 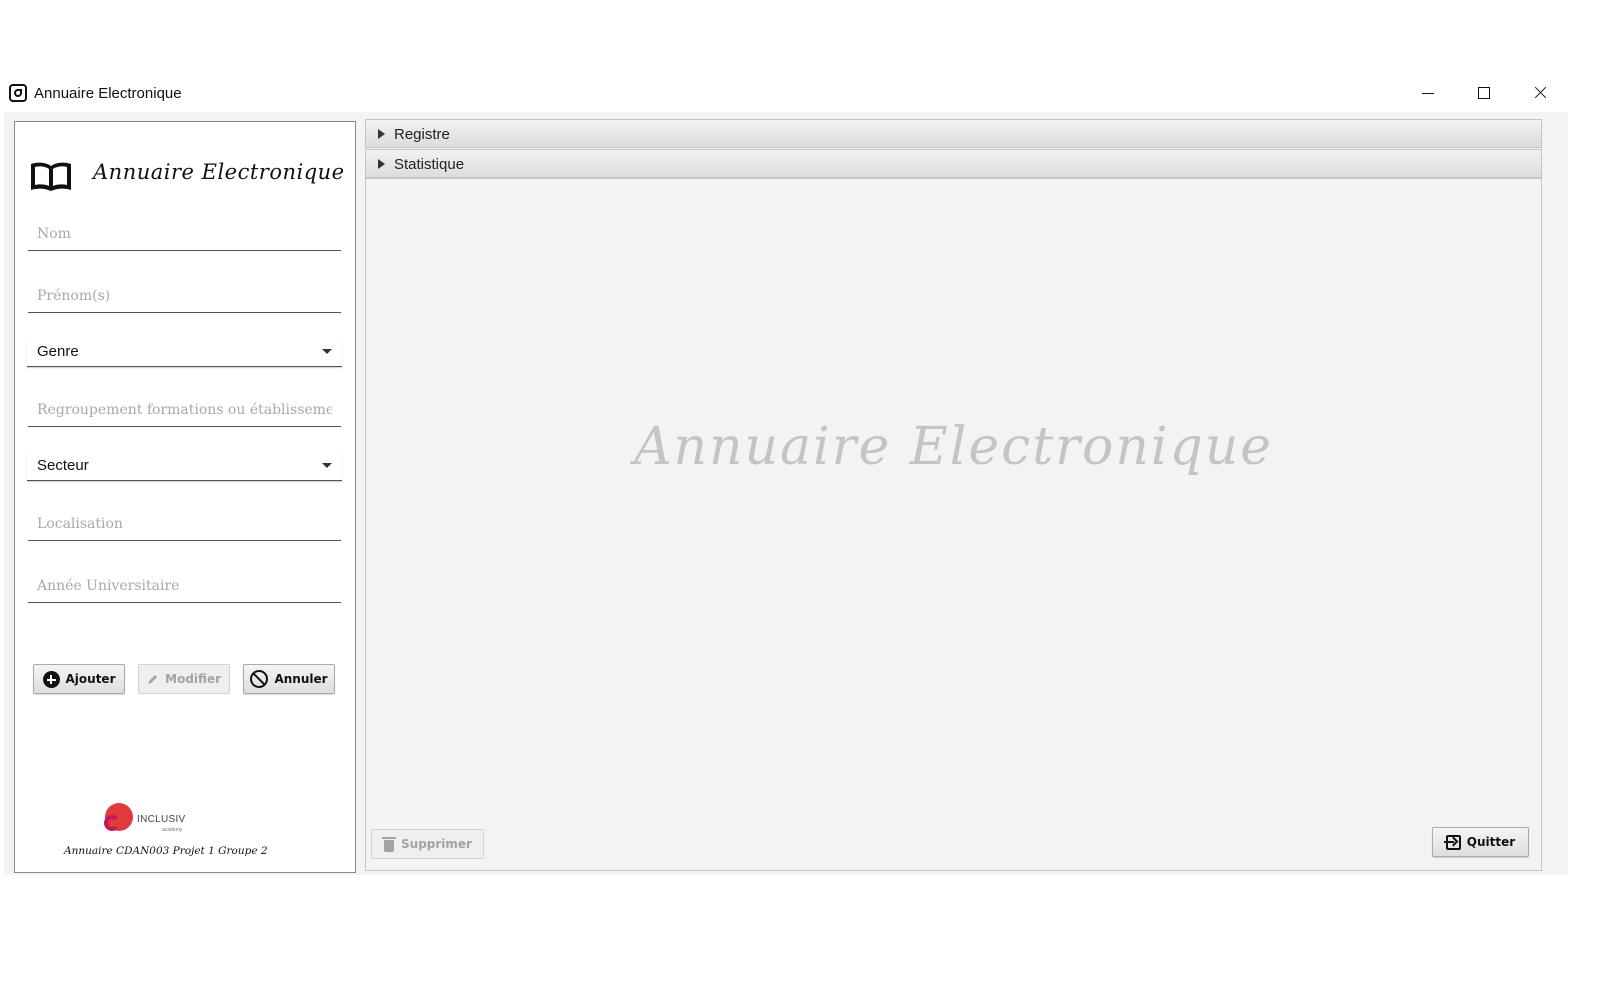 I want to click on regroupement-input, so click(x=184, y=410).